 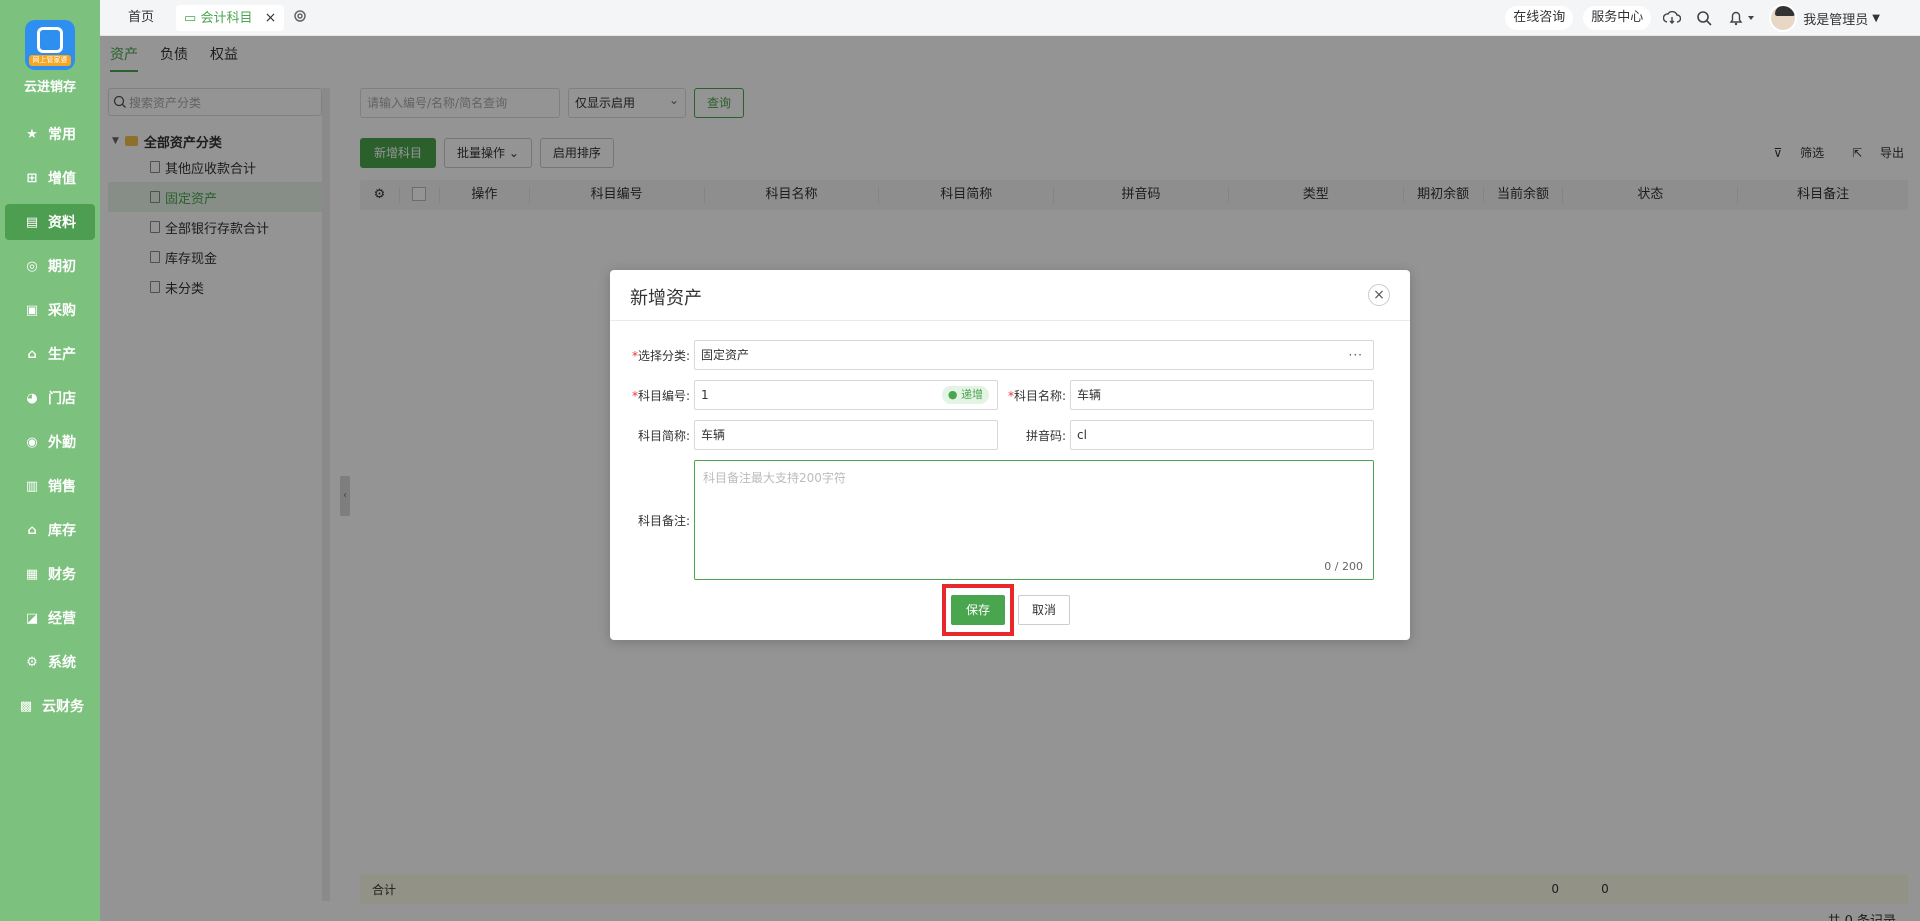 I want to click on category-row: *选择分类: 固定资产 ···, so click(x=992, y=355).